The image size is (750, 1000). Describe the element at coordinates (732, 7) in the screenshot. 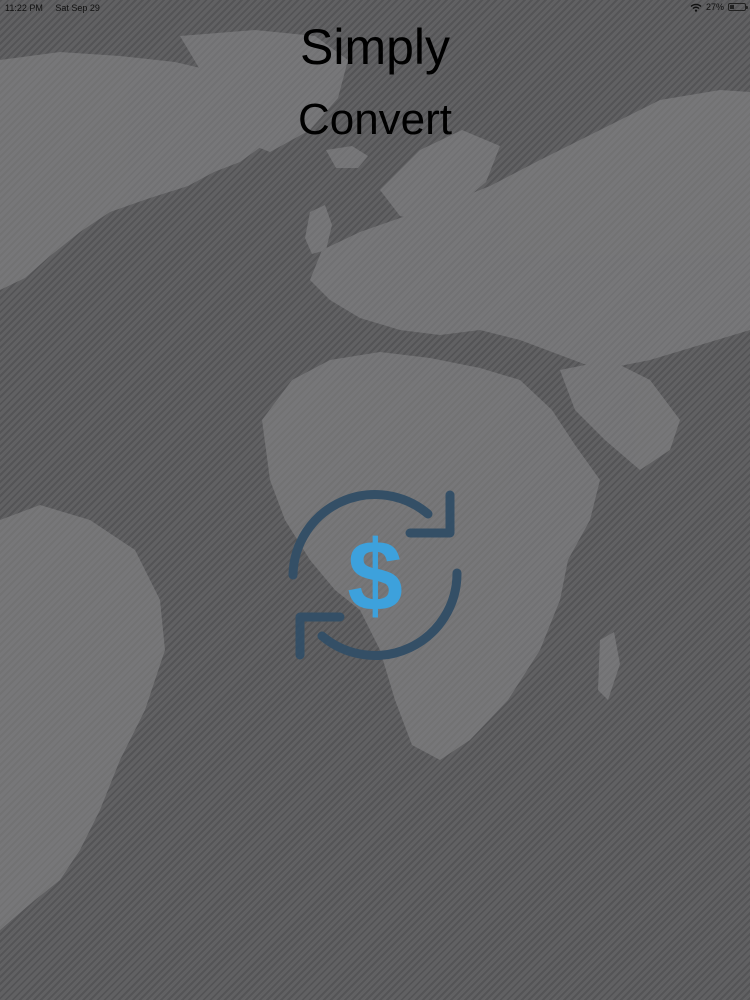

I see `battery-level` at that location.